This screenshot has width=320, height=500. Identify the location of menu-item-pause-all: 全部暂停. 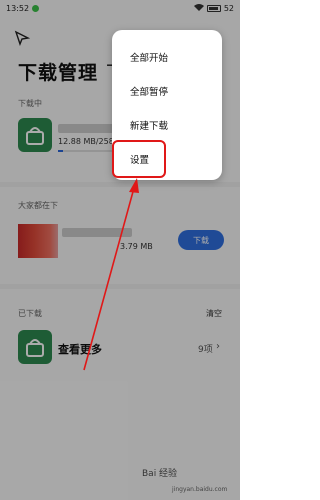
(149, 91).